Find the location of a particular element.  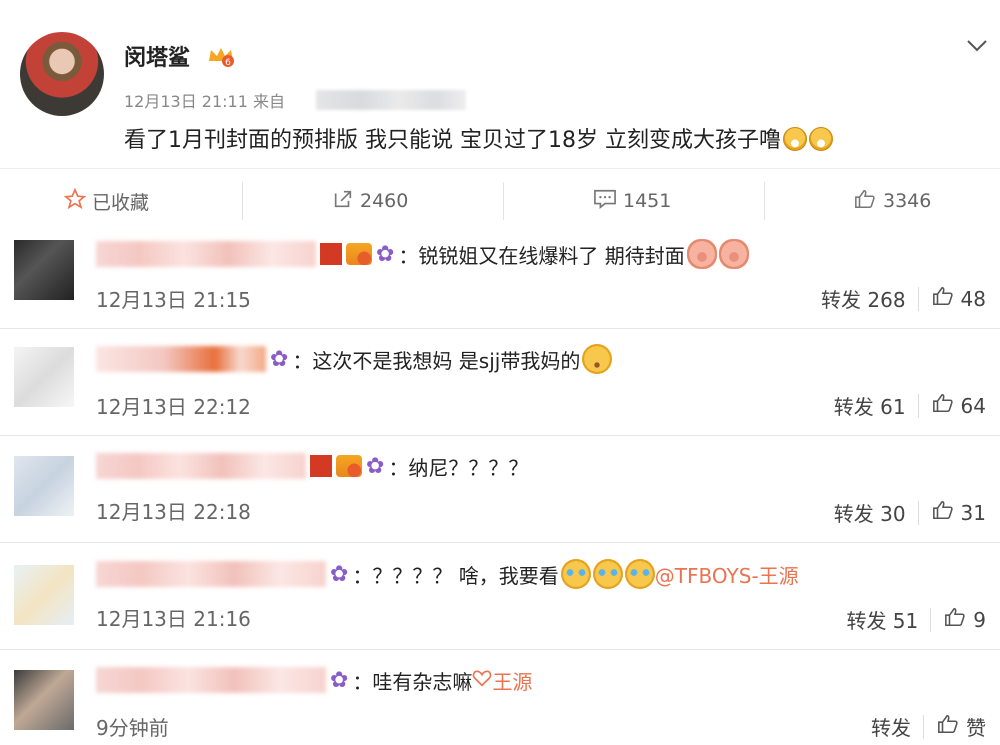

favorite-label: 已收藏 is located at coordinates (121, 202).